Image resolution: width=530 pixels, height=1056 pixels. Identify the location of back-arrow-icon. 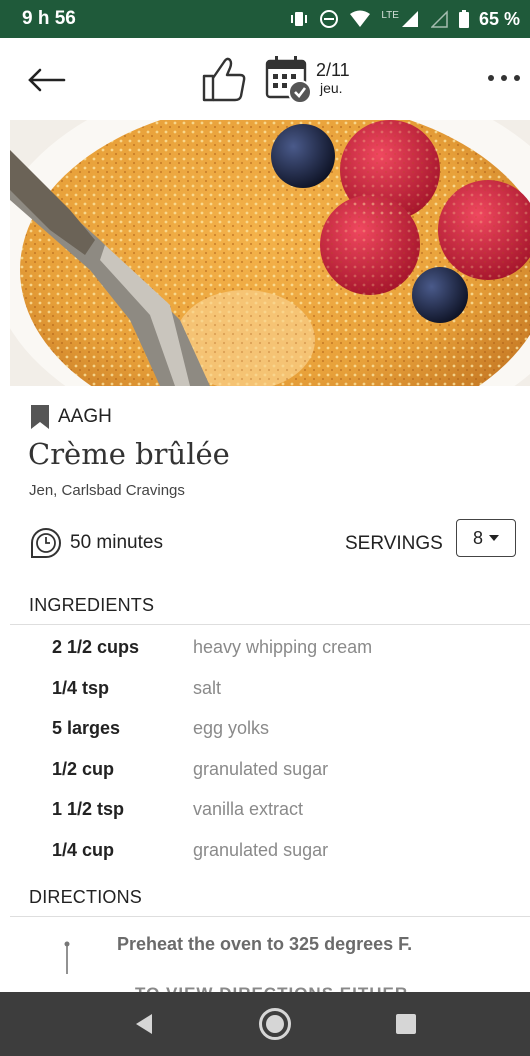
(46, 80).